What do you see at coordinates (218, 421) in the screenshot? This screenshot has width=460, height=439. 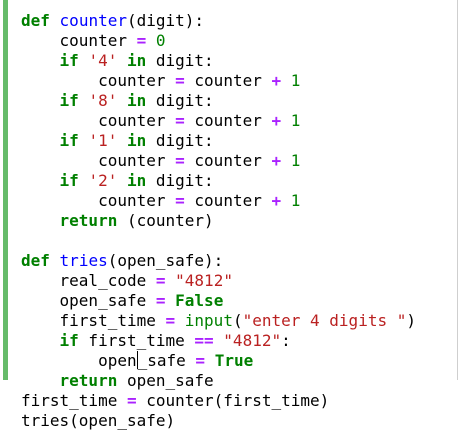 I see `code-line: tries(open_safe)` at bounding box center [218, 421].